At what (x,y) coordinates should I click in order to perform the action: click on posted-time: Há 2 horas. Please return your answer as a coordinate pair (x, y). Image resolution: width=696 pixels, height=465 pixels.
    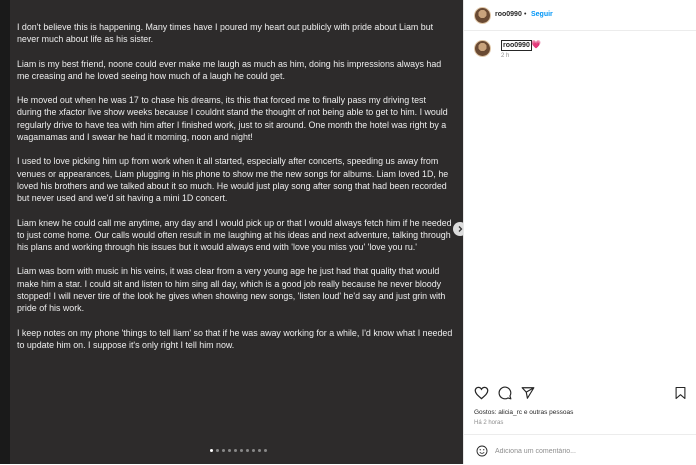
    Looking at the image, I should click on (489, 423).